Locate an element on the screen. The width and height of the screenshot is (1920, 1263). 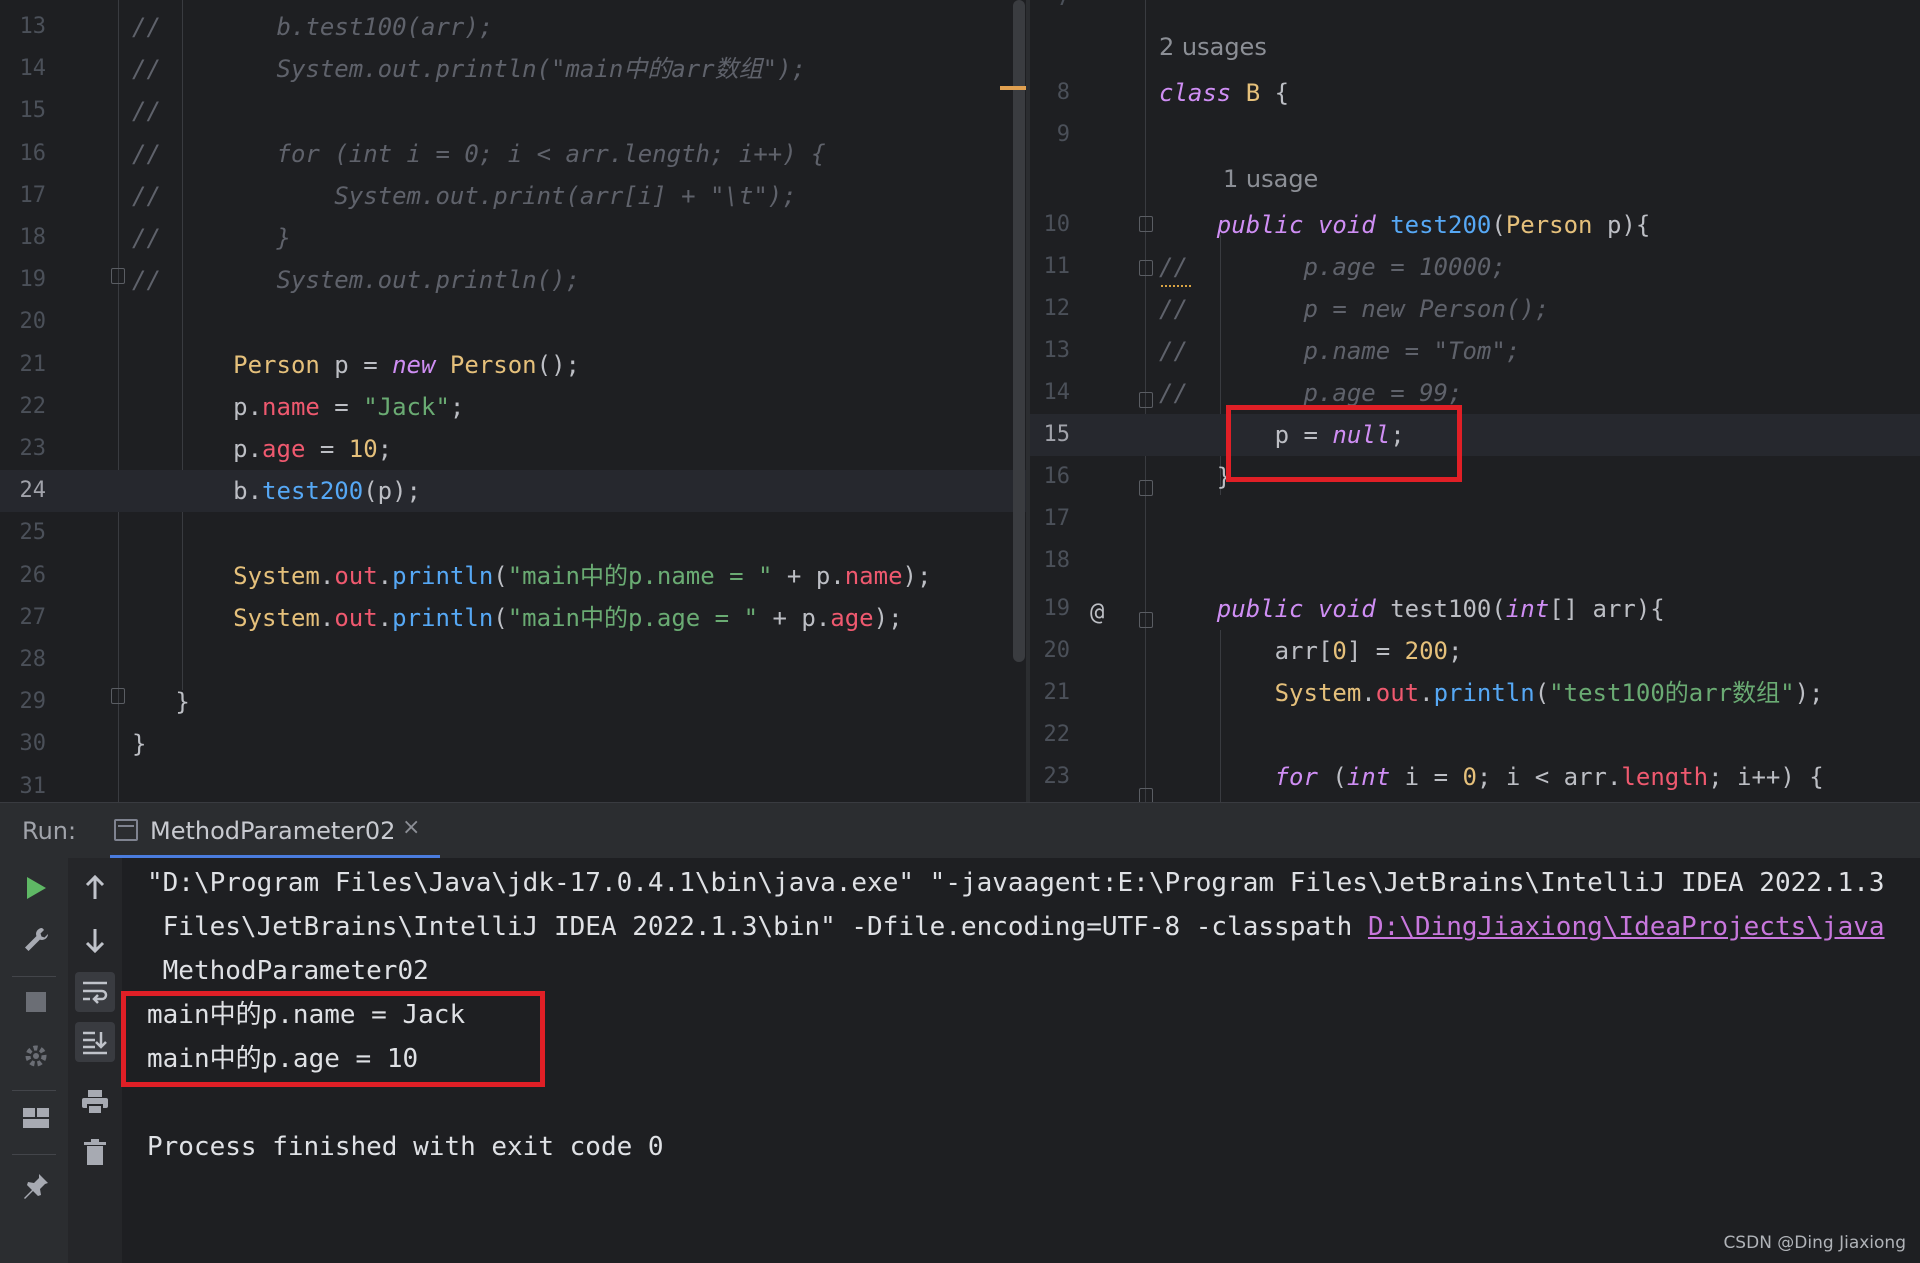
line-number: 12 is located at coordinates (1050, 309).